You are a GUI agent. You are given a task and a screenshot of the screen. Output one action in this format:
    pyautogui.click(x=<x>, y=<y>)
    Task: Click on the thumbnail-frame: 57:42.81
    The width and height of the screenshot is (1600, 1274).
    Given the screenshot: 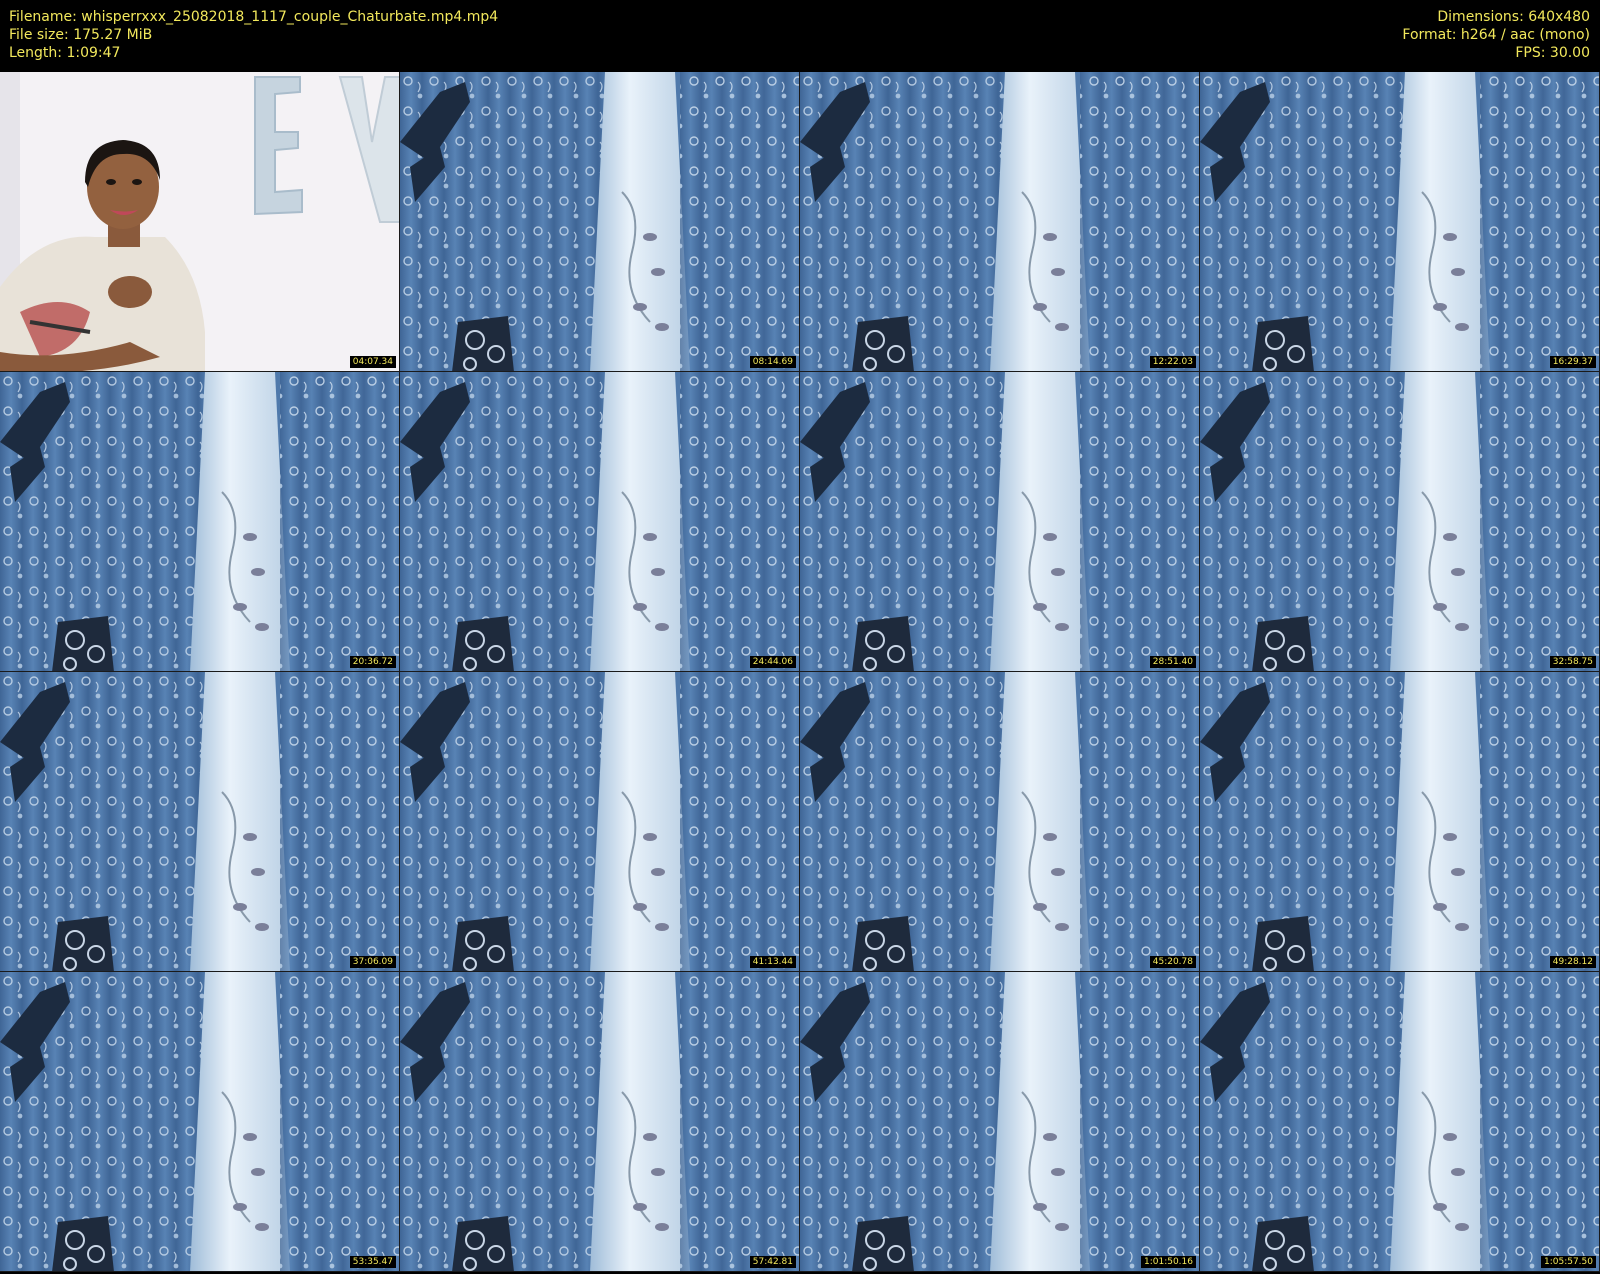 What is the action you would take?
    pyautogui.click(x=600, y=1122)
    